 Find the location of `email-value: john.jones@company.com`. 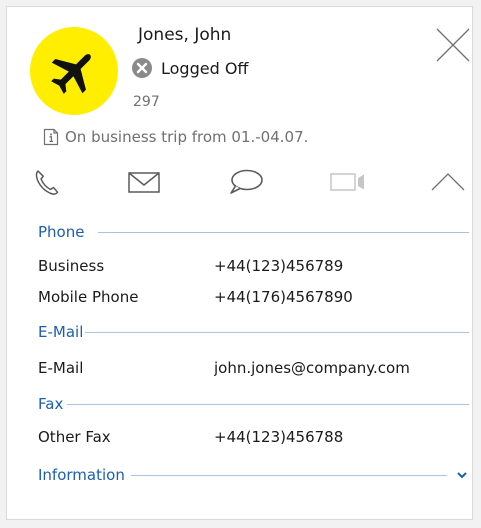

email-value: john.jones@company.com is located at coordinates (312, 368).